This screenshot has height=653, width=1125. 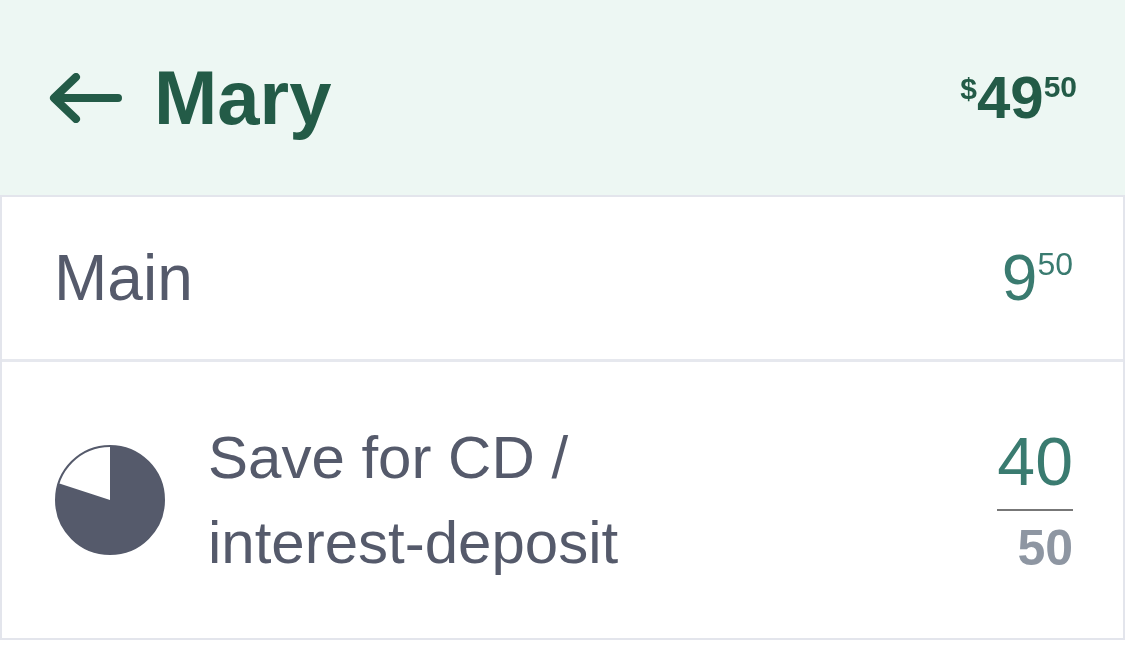 What do you see at coordinates (123, 278) in the screenshot?
I see `account-name: Main` at bounding box center [123, 278].